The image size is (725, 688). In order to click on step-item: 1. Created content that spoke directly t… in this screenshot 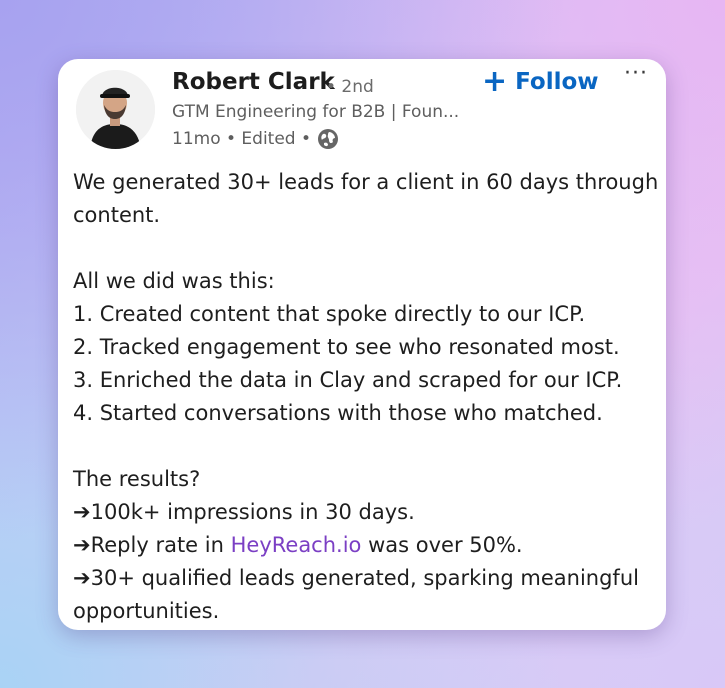, I will do `click(329, 314)`.